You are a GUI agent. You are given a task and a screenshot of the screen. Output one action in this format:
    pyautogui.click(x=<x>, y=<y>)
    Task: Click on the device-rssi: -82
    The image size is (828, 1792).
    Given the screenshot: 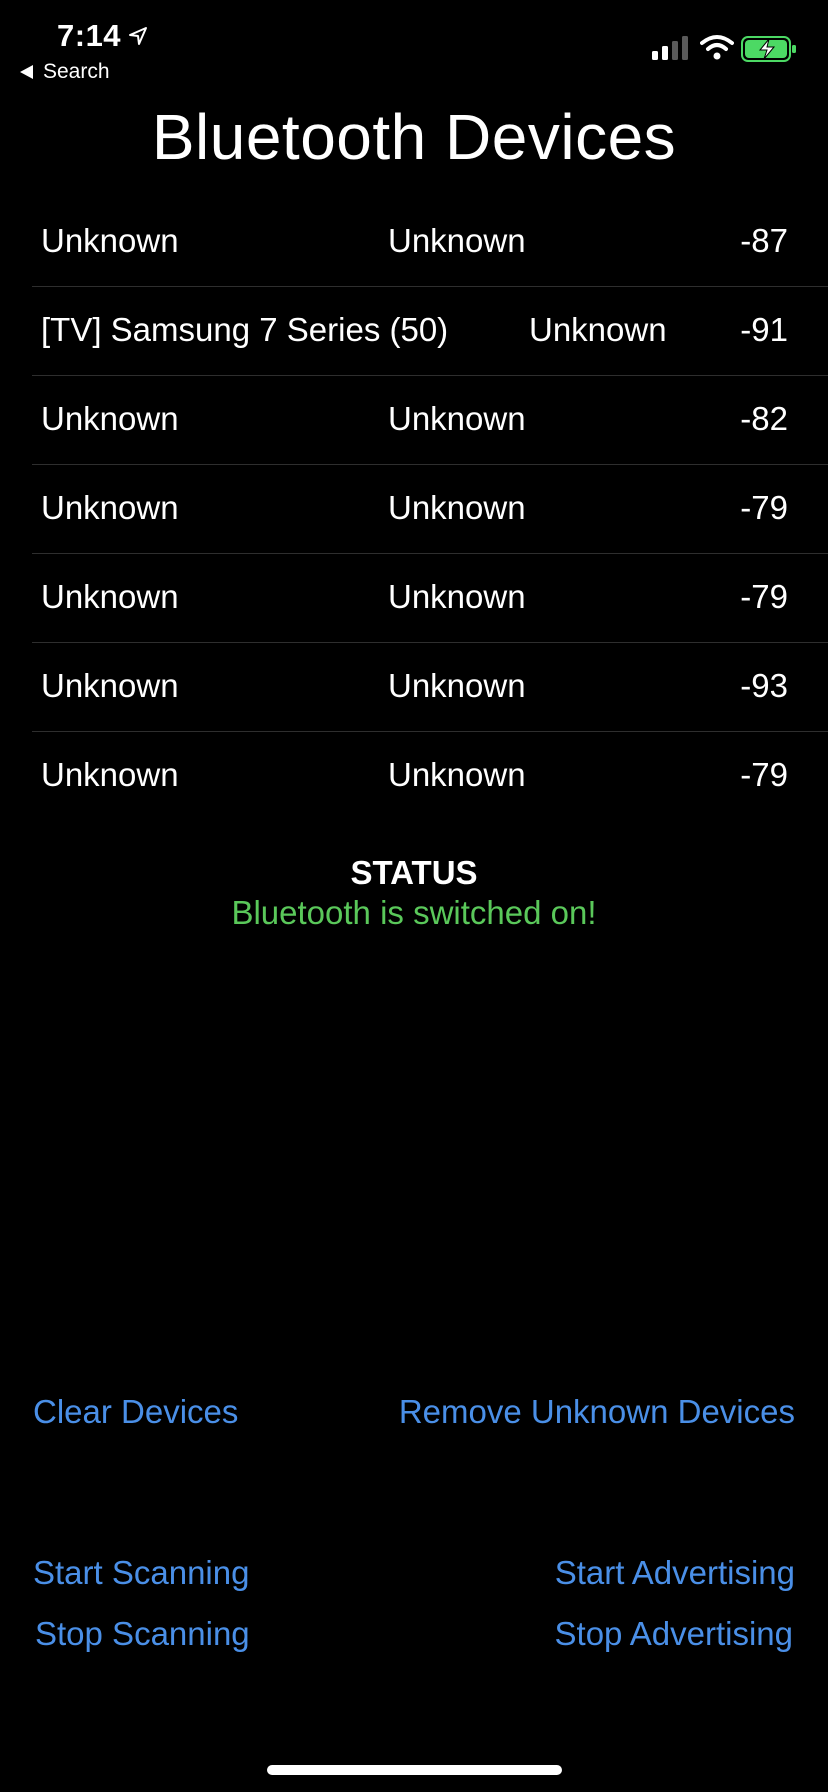 What is the action you would take?
    pyautogui.click(x=764, y=418)
    